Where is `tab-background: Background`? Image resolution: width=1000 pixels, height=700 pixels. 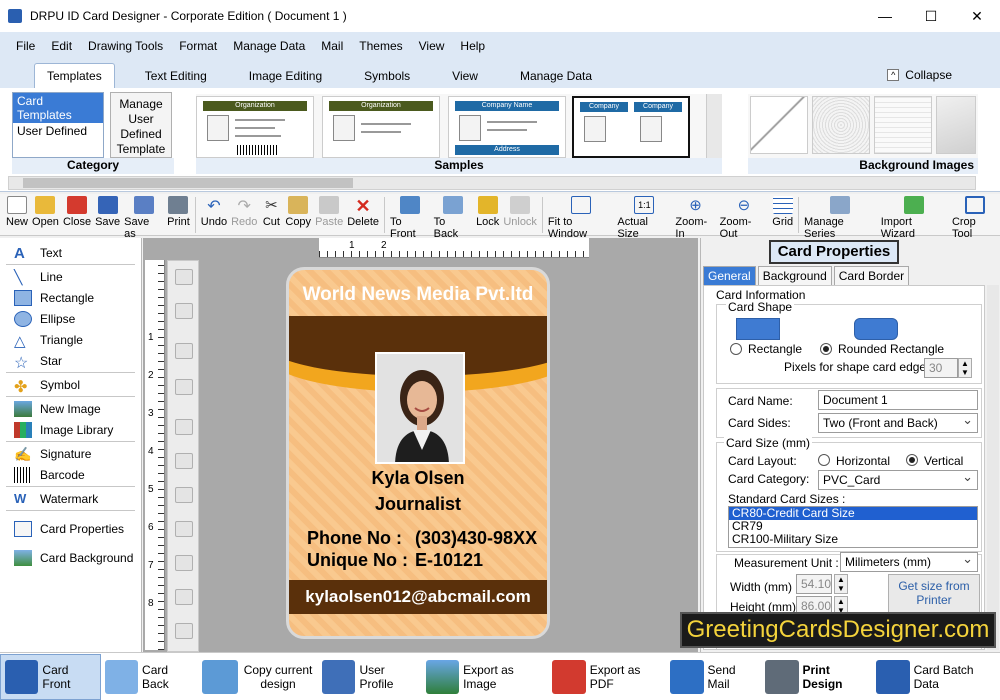
tab-background: Background is located at coordinates (794, 276).